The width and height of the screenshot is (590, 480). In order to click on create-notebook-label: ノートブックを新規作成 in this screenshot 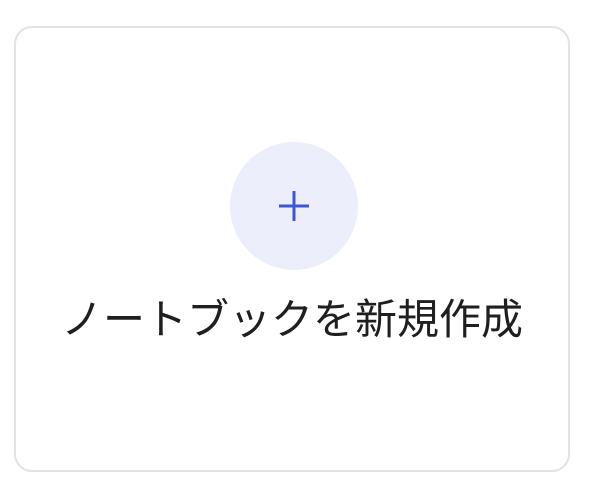, I will do `click(291, 319)`.